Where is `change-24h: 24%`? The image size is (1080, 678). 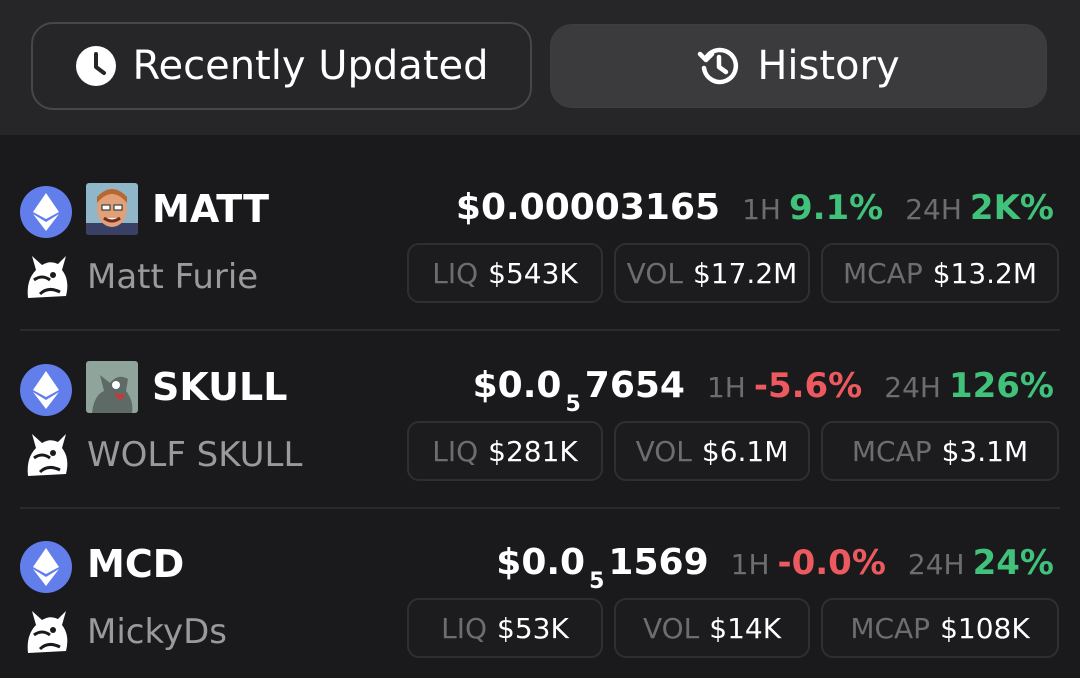 change-24h: 24% is located at coordinates (1013, 563).